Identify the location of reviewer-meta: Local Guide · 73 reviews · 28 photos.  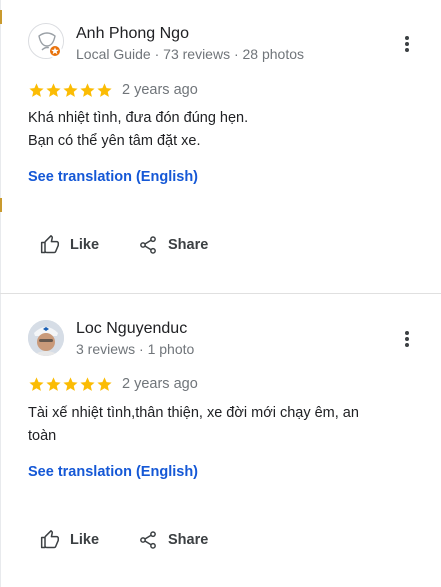
(190, 54).